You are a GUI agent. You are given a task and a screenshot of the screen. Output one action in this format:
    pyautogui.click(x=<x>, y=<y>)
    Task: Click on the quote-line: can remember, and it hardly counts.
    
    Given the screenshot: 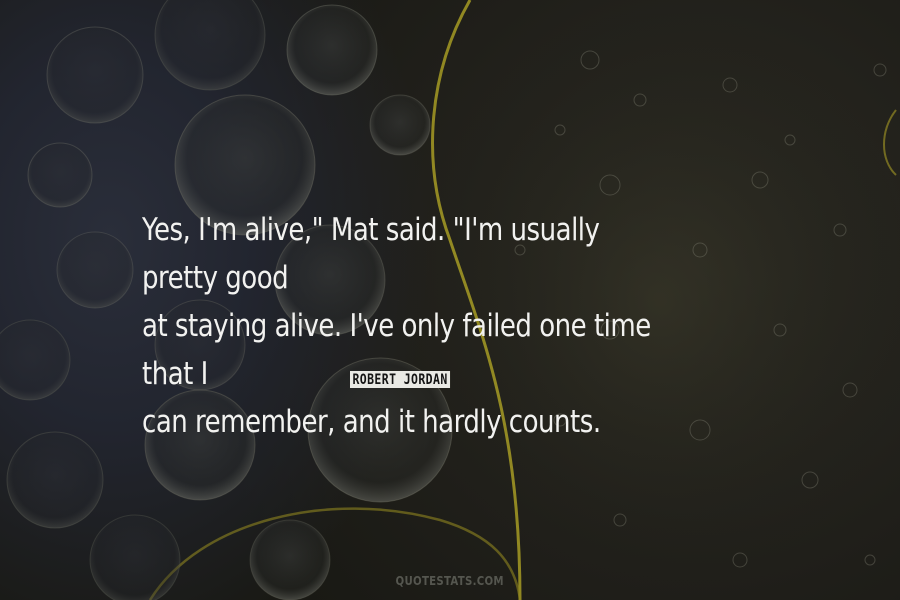 What is the action you would take?
    pyautogui.click(x=371, y=422)
    